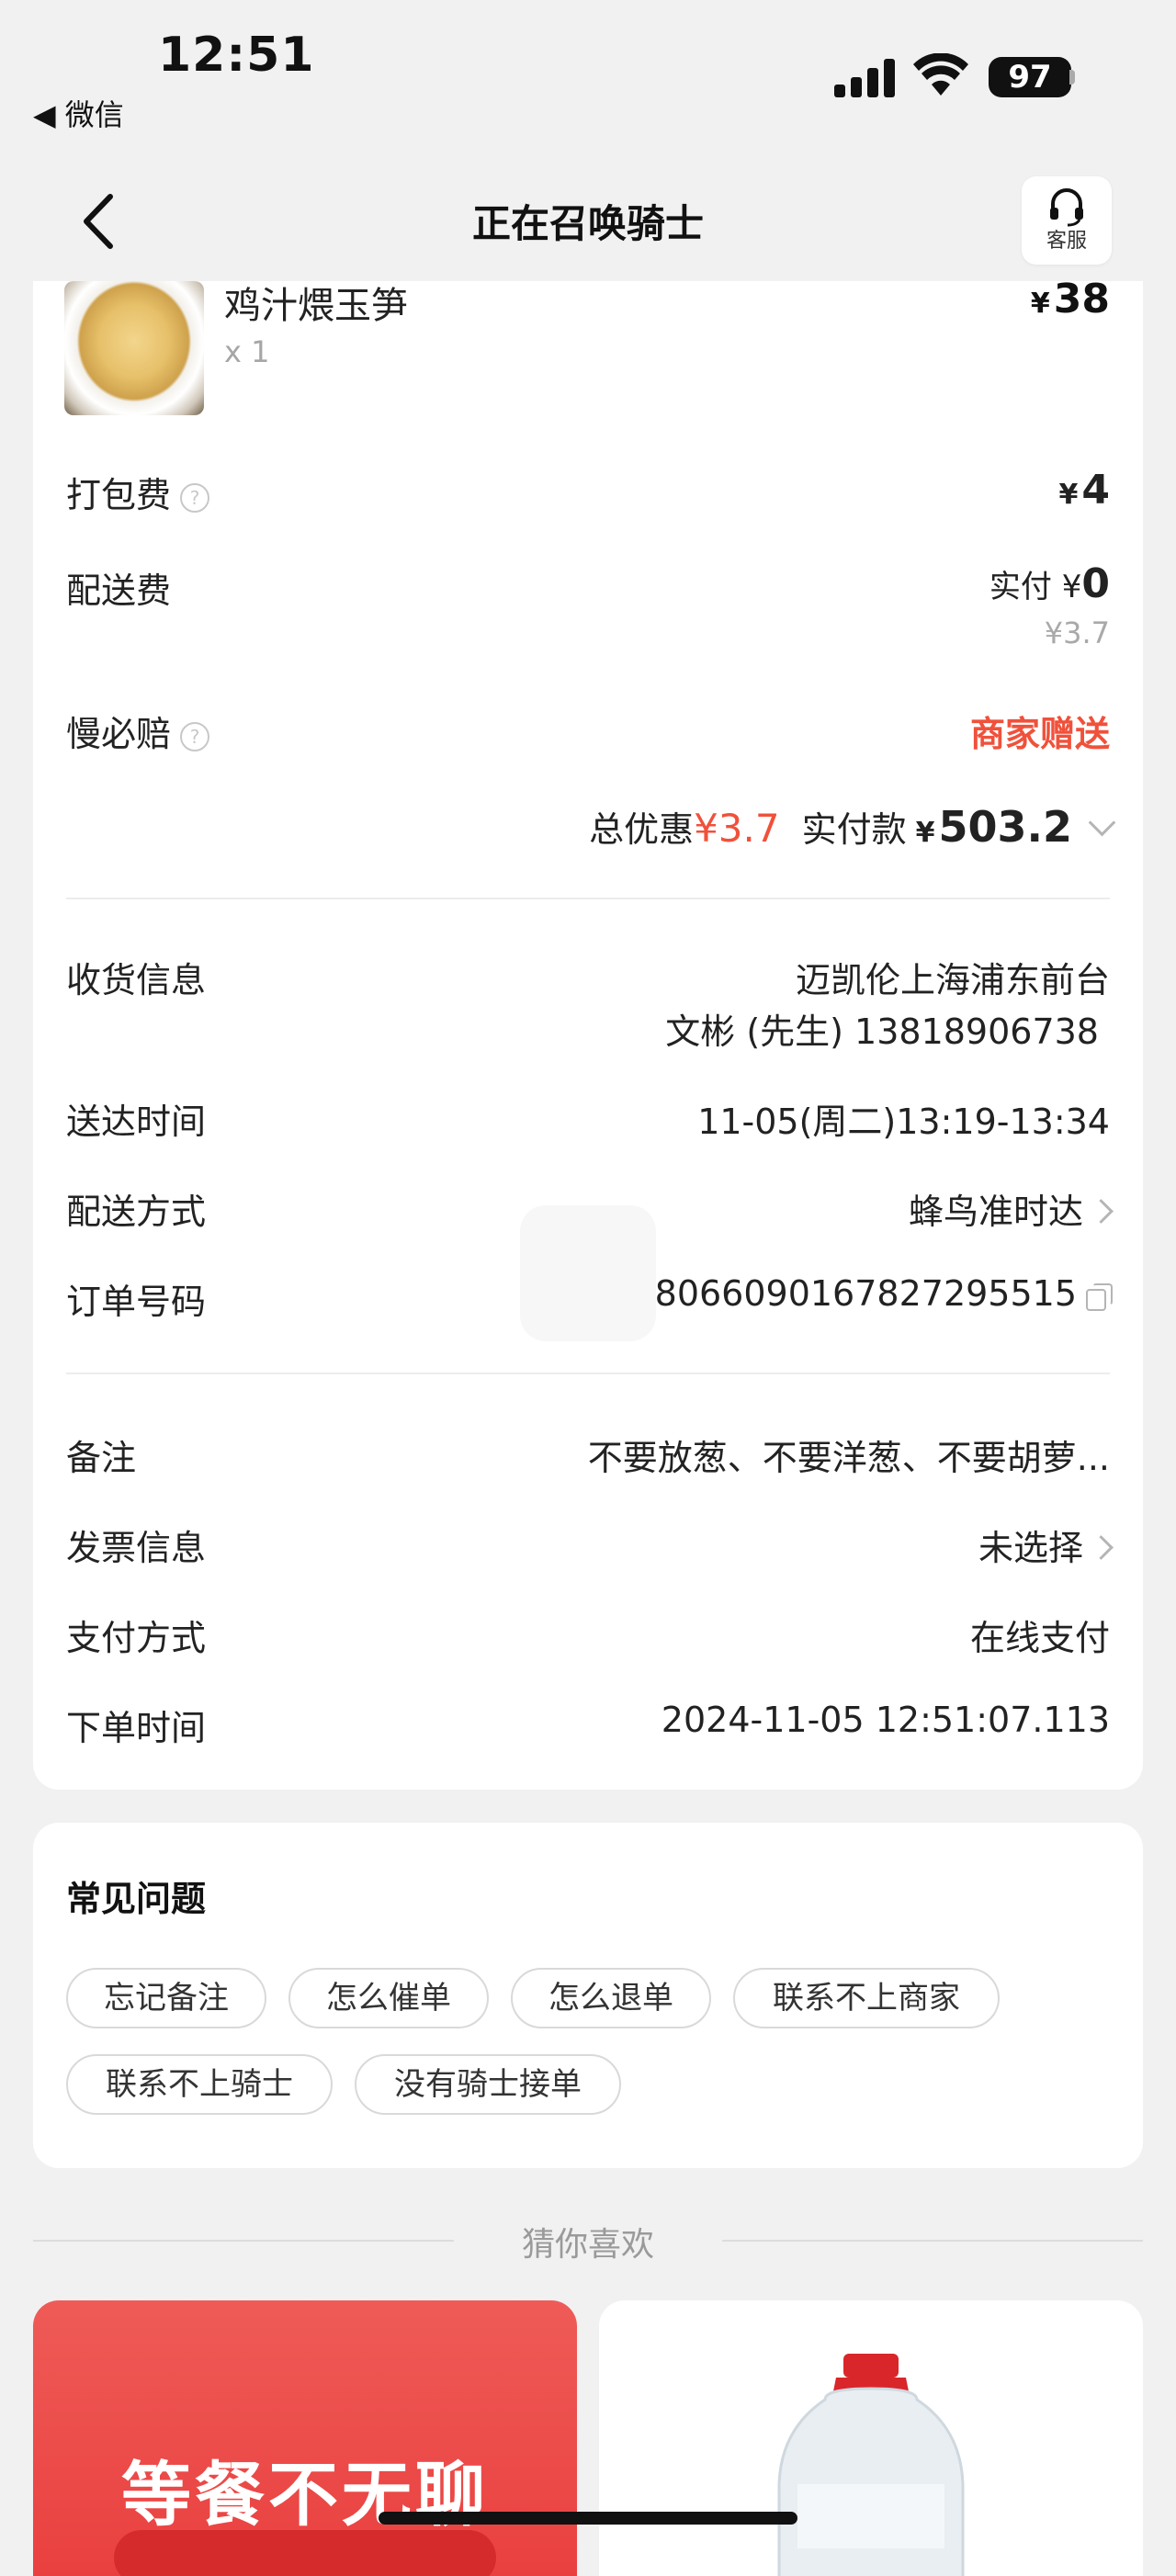 This screenshot has width=1176, height=2576. I want to click on back-to-wechat-link: ◀ 微信, so click(79, 113).